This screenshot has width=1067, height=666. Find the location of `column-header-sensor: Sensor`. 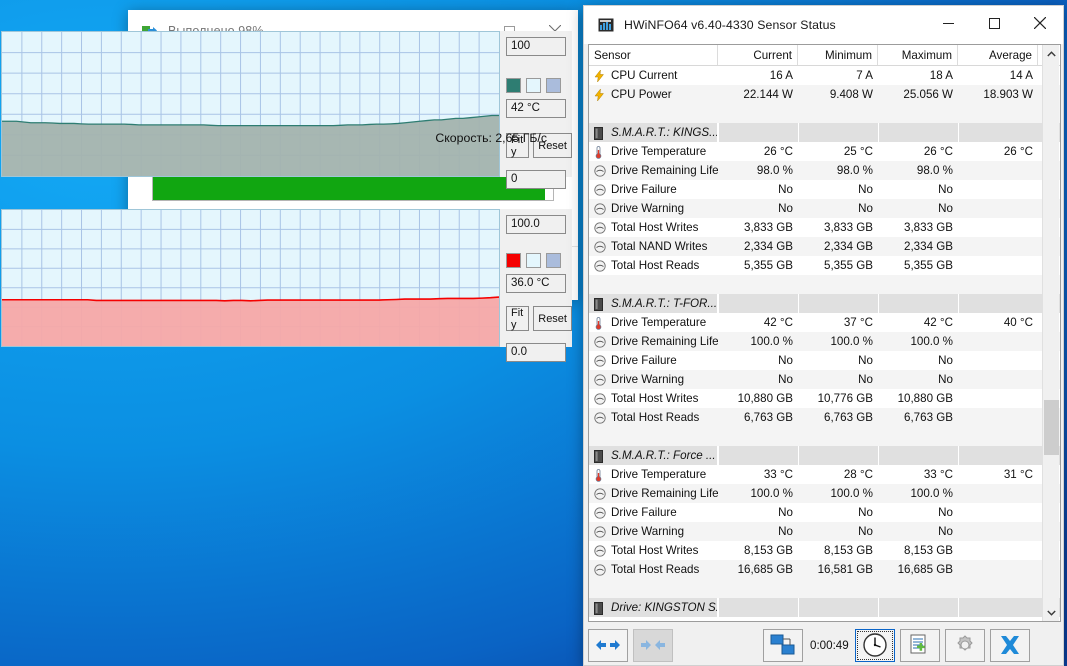

column-header-sensor: Sensor is located at coordinates (653, 55).